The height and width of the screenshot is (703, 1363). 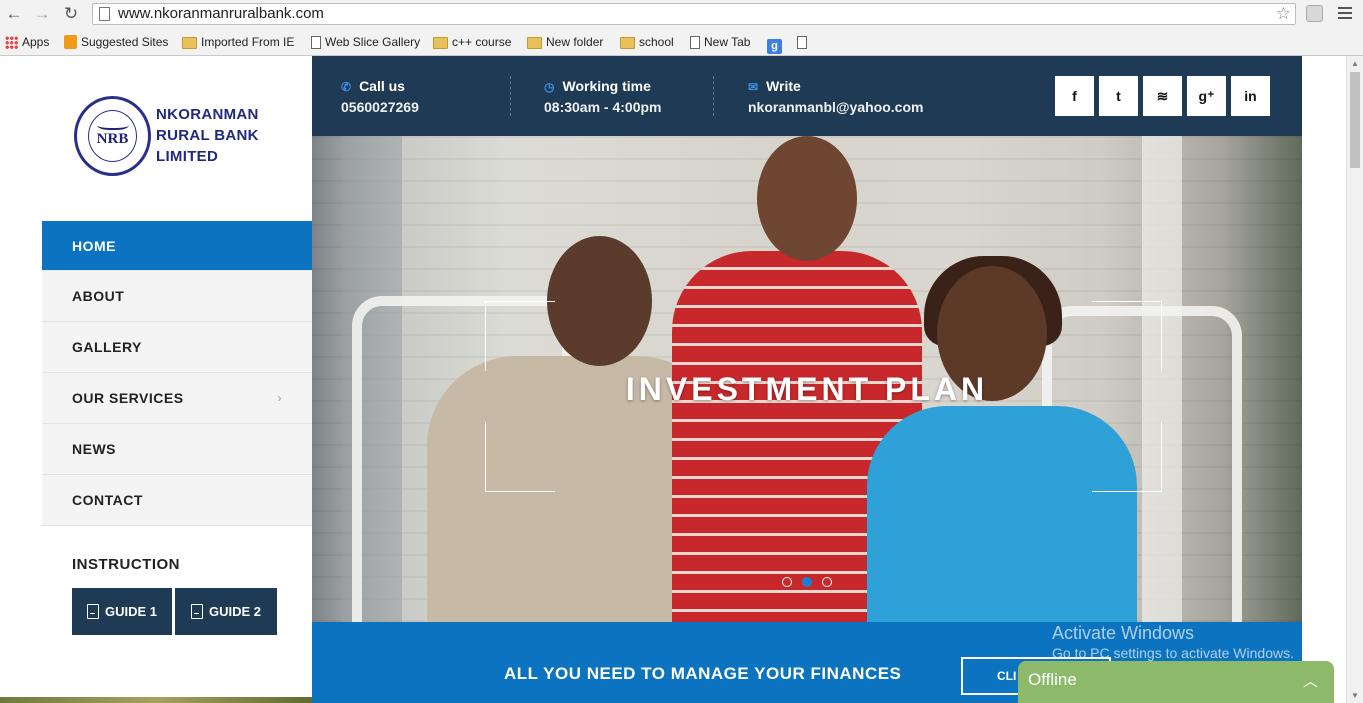 I want to click on bank-logo: NRB NKORANMAN RURAL BANK LIMITED, so click(x=179, y=139).